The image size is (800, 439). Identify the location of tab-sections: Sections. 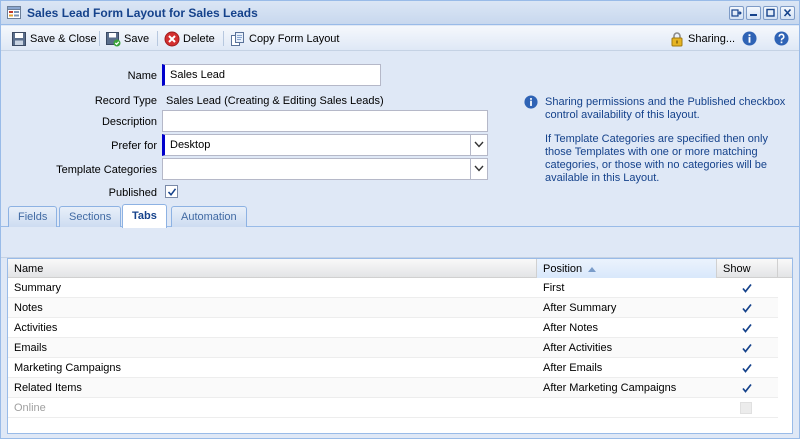
(90, 216).